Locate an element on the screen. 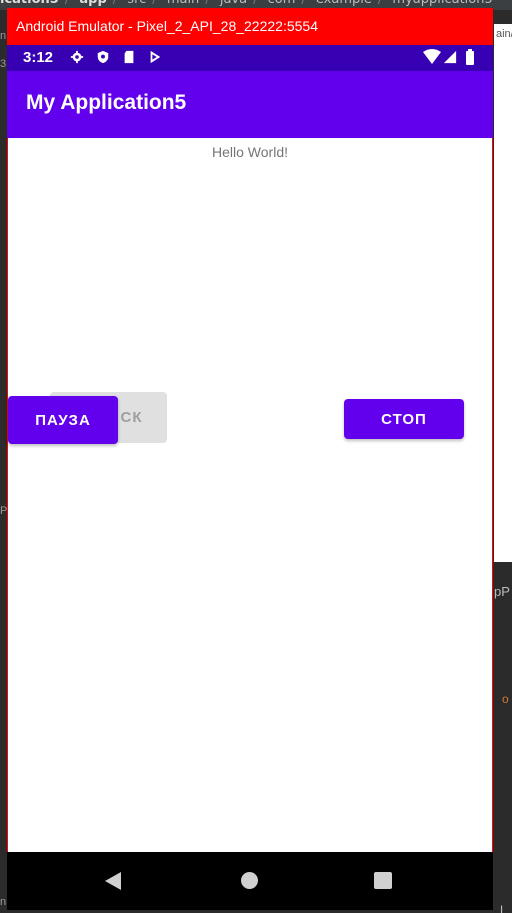 The image size is (512, 913). play-store-icon is located at coordinates (155, 57).